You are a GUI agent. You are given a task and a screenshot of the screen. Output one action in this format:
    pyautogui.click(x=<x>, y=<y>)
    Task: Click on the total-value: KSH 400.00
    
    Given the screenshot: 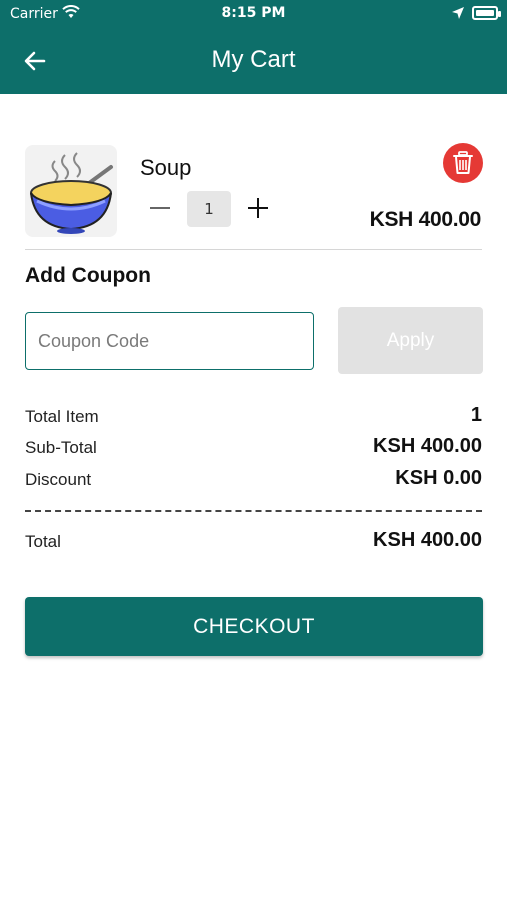 What is the action you would take?
    pyautogui.click(x=427, y=540)
    